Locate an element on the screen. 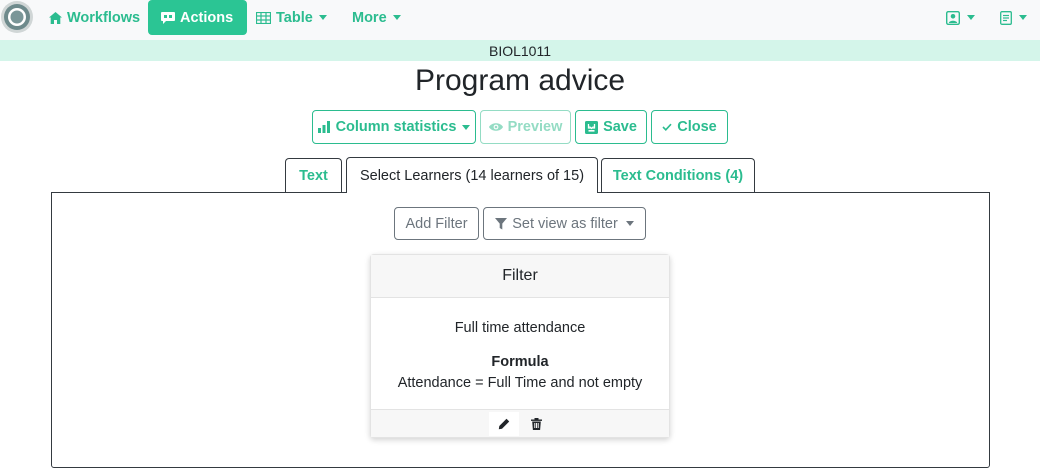  nav-actions: Actions is located at coordinates (198, 17).